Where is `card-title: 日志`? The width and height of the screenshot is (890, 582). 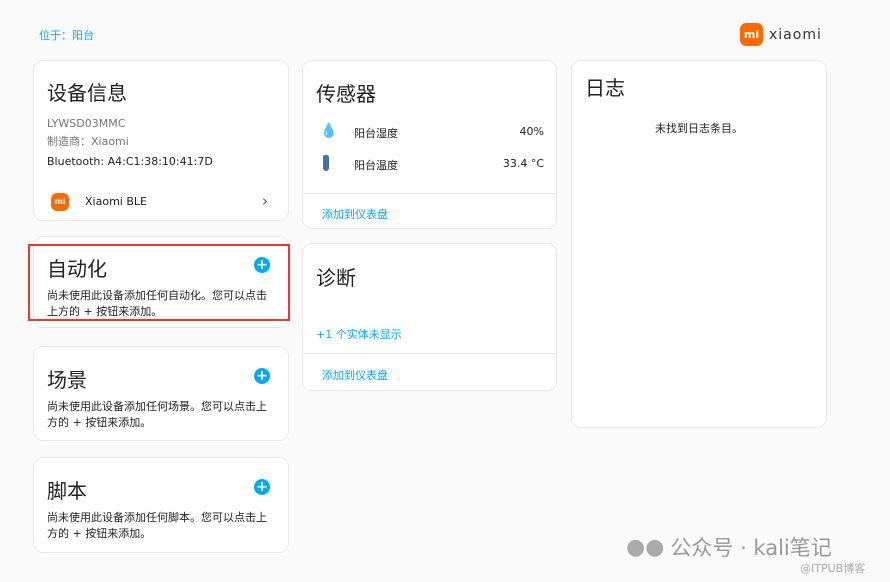 card-title: 日志 is located at coordinates (605, 88).